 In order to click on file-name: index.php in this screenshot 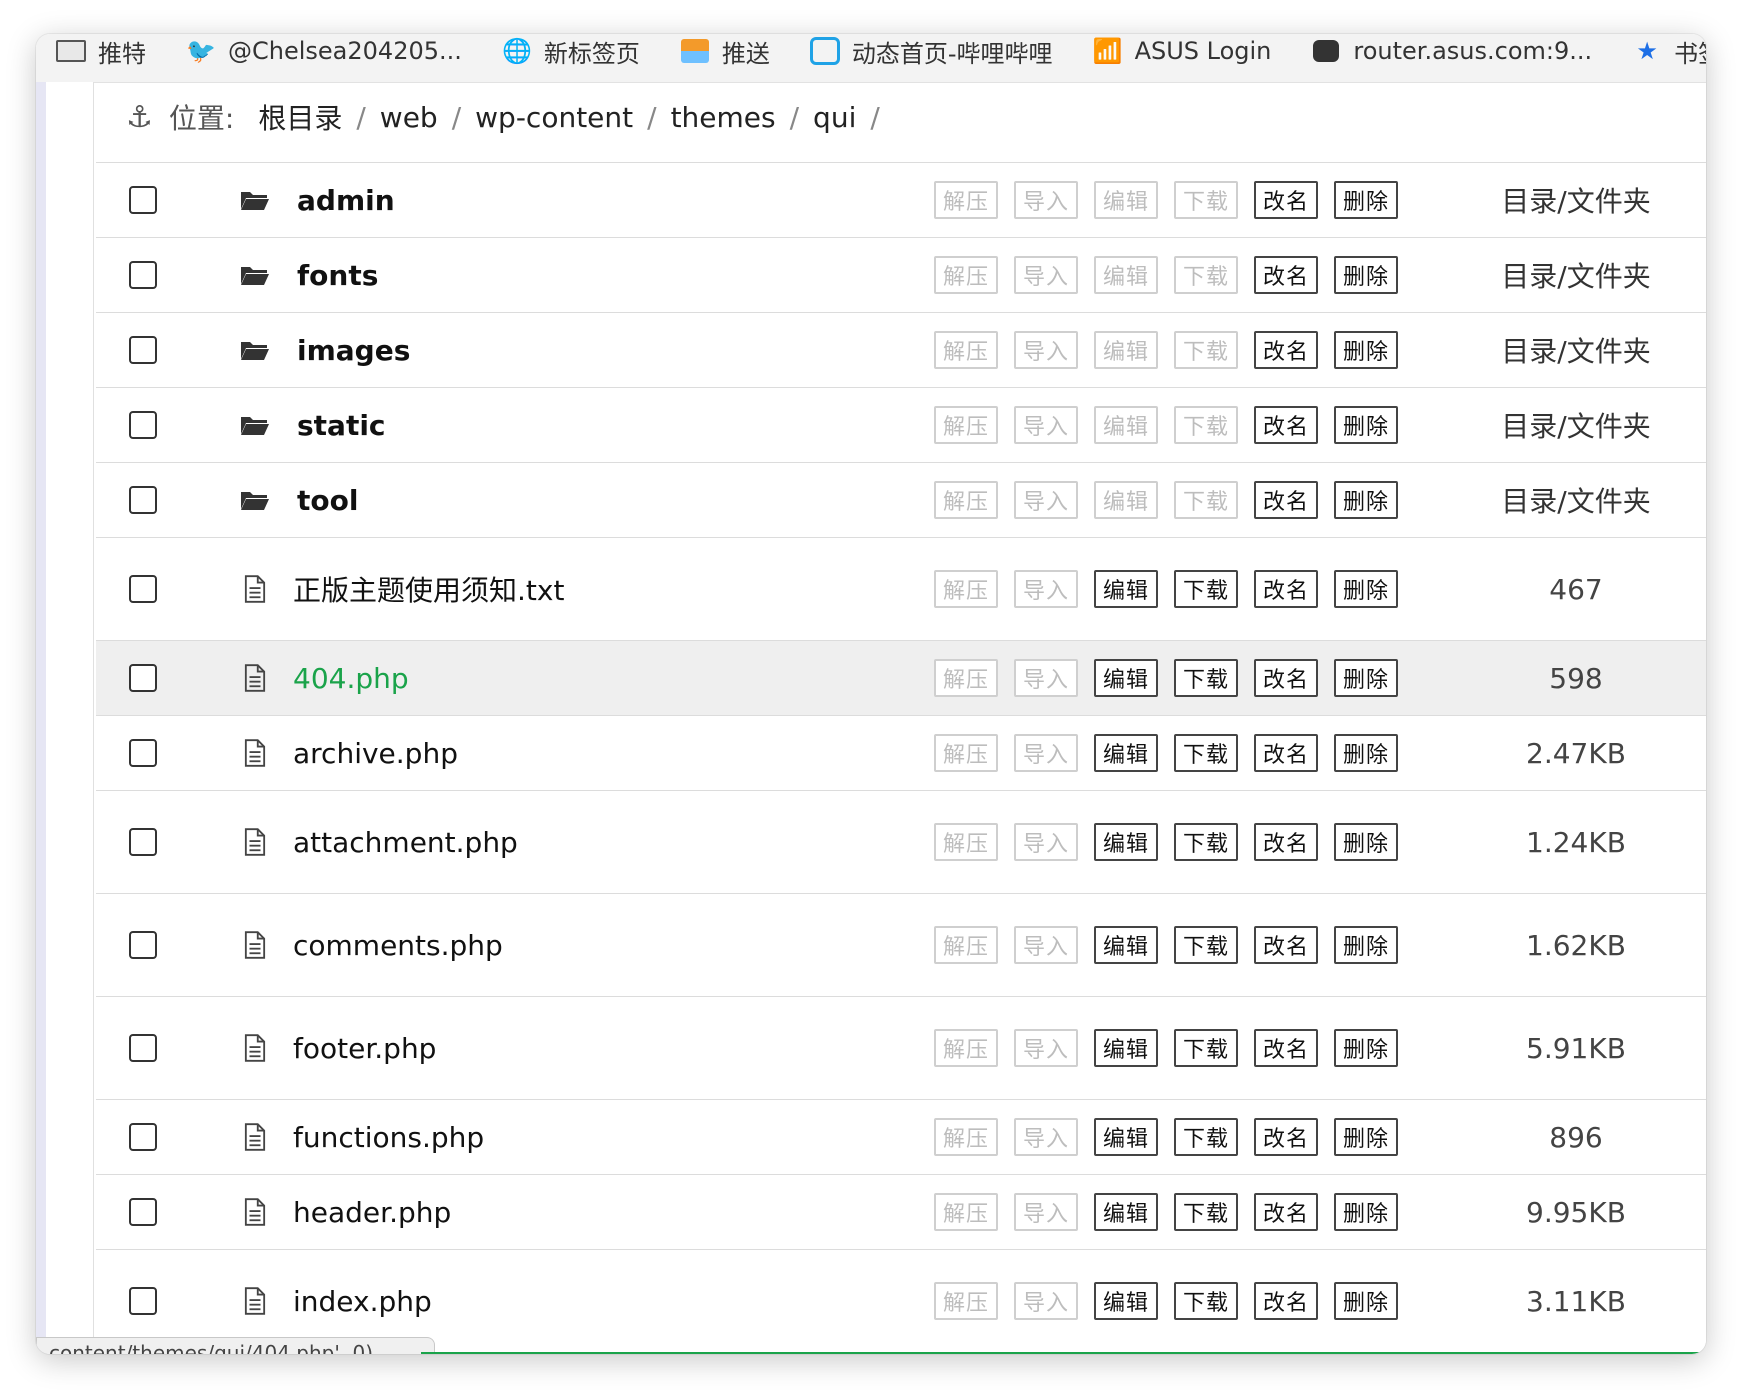, I will do `click(362, 1301)`.